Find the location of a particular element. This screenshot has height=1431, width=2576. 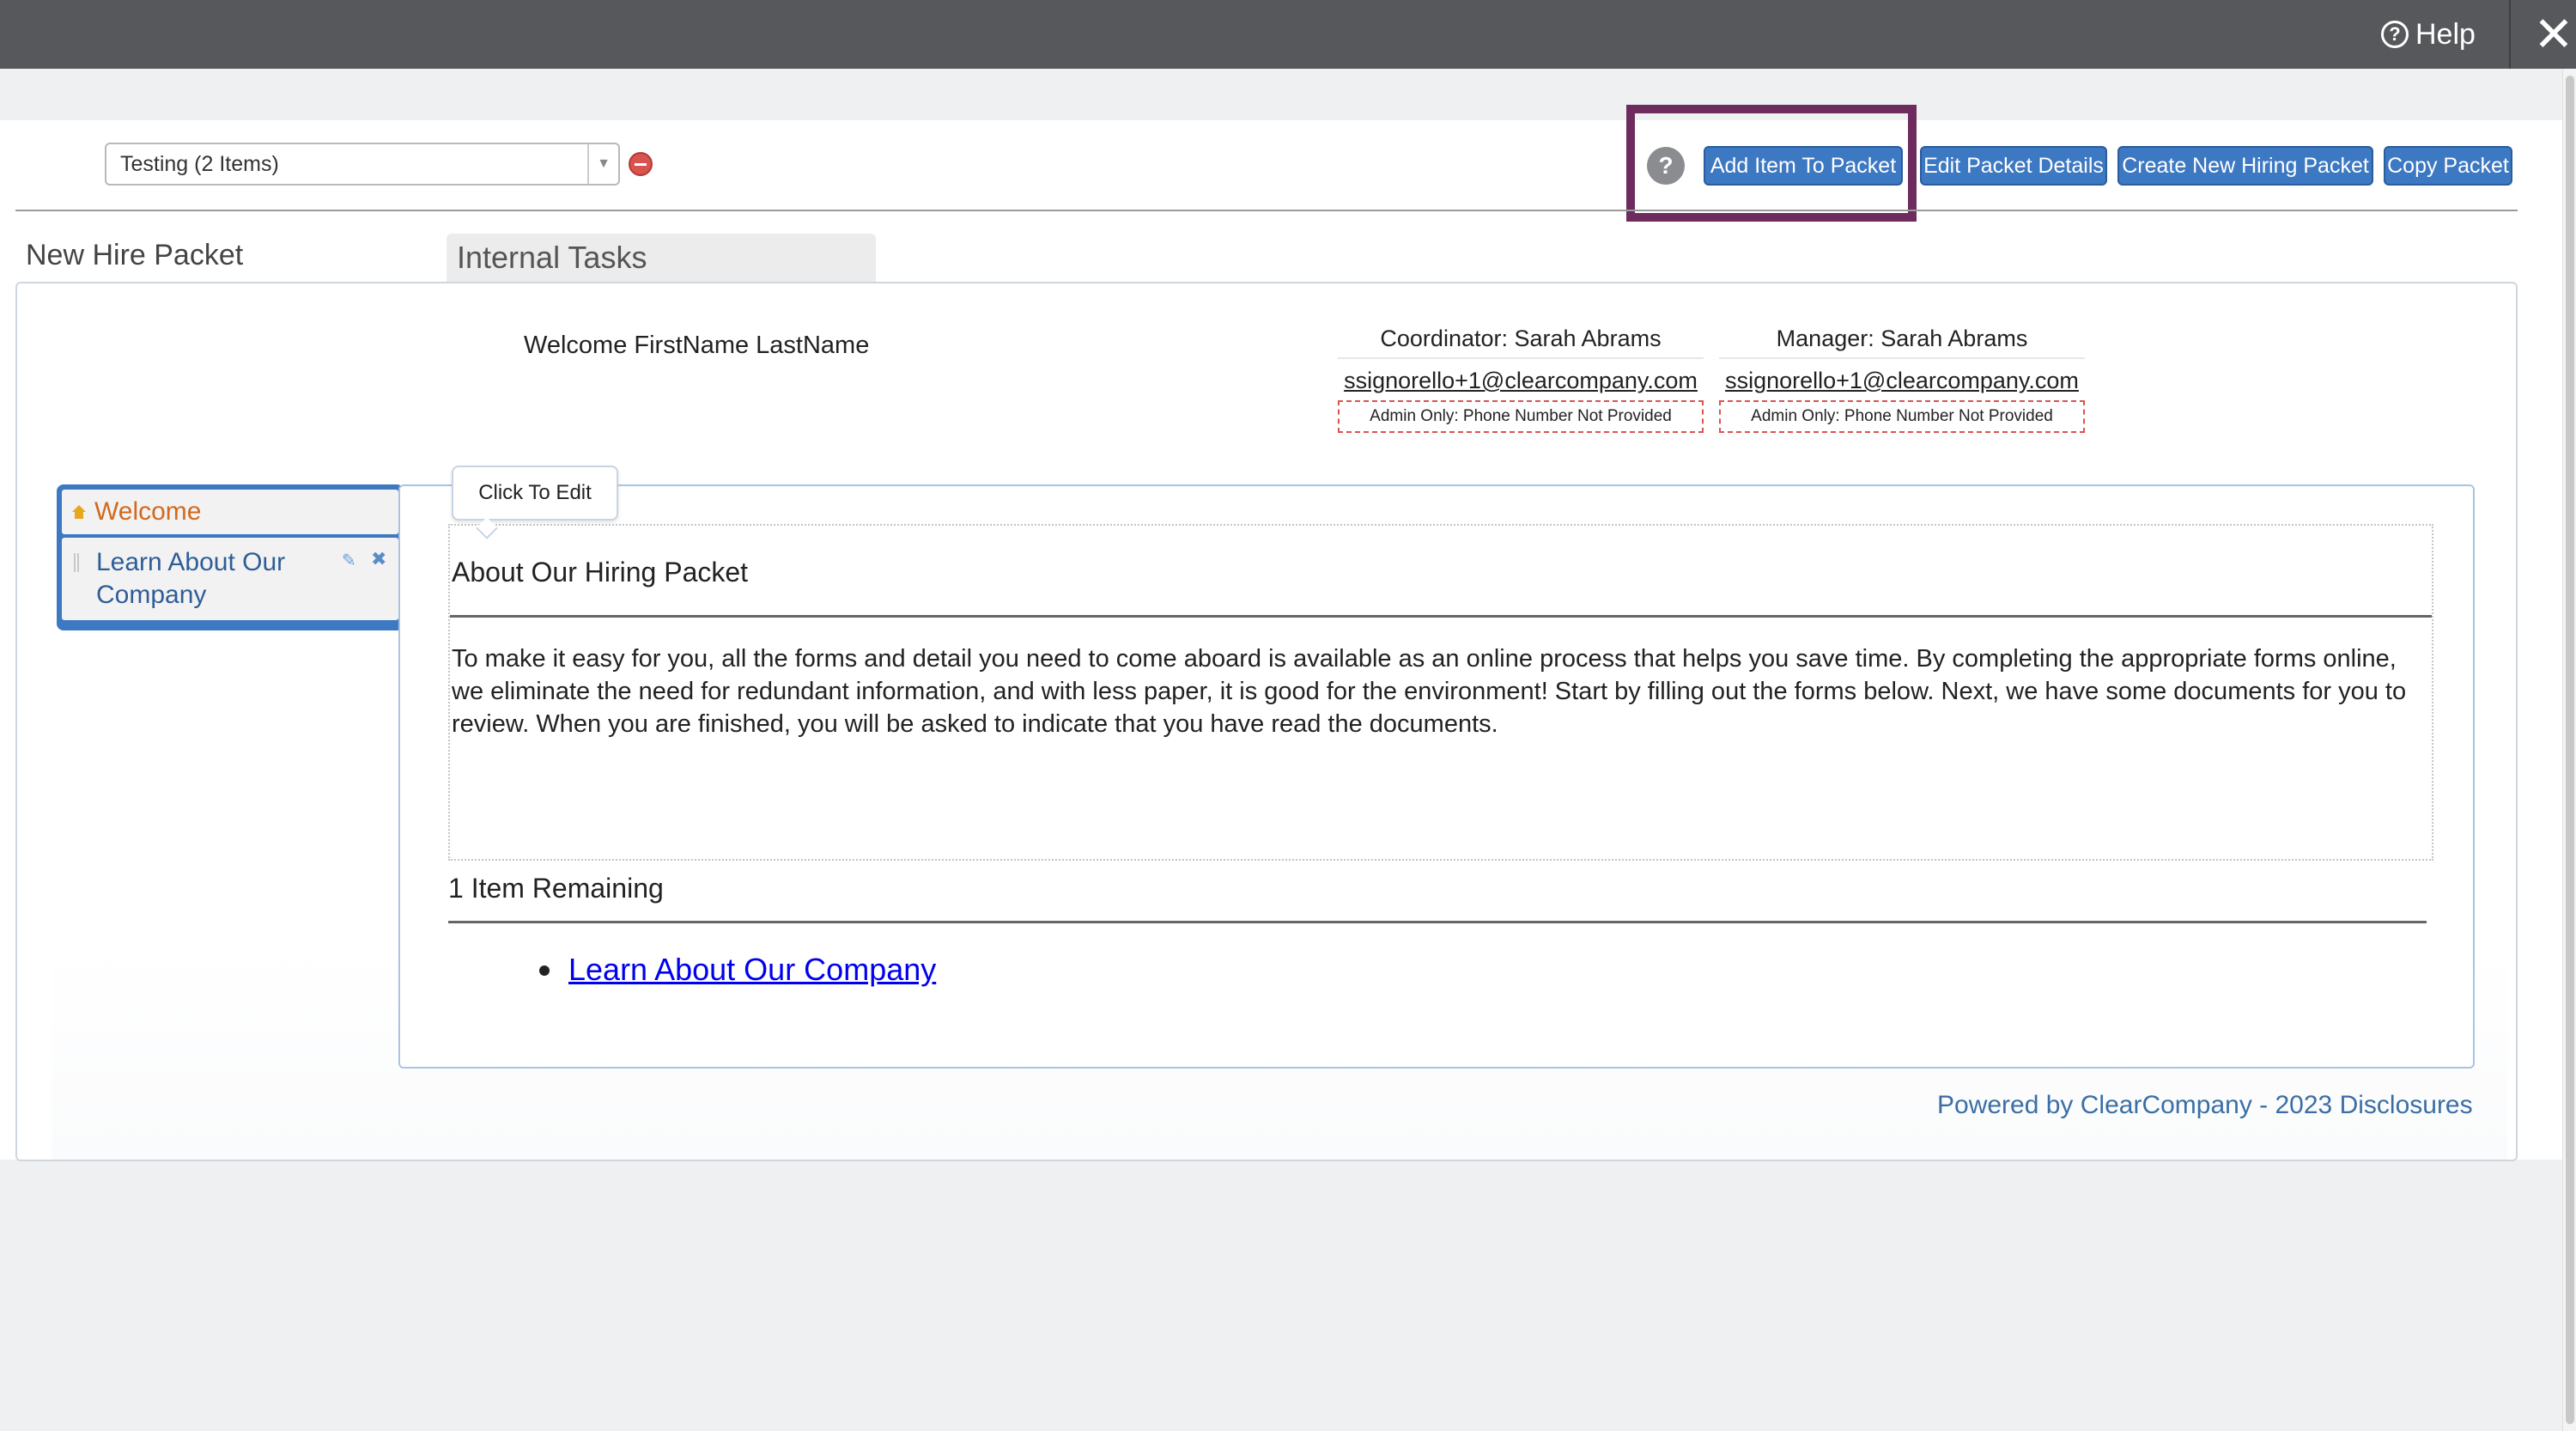

help-label: Help is located at coordinates (2445, 34).